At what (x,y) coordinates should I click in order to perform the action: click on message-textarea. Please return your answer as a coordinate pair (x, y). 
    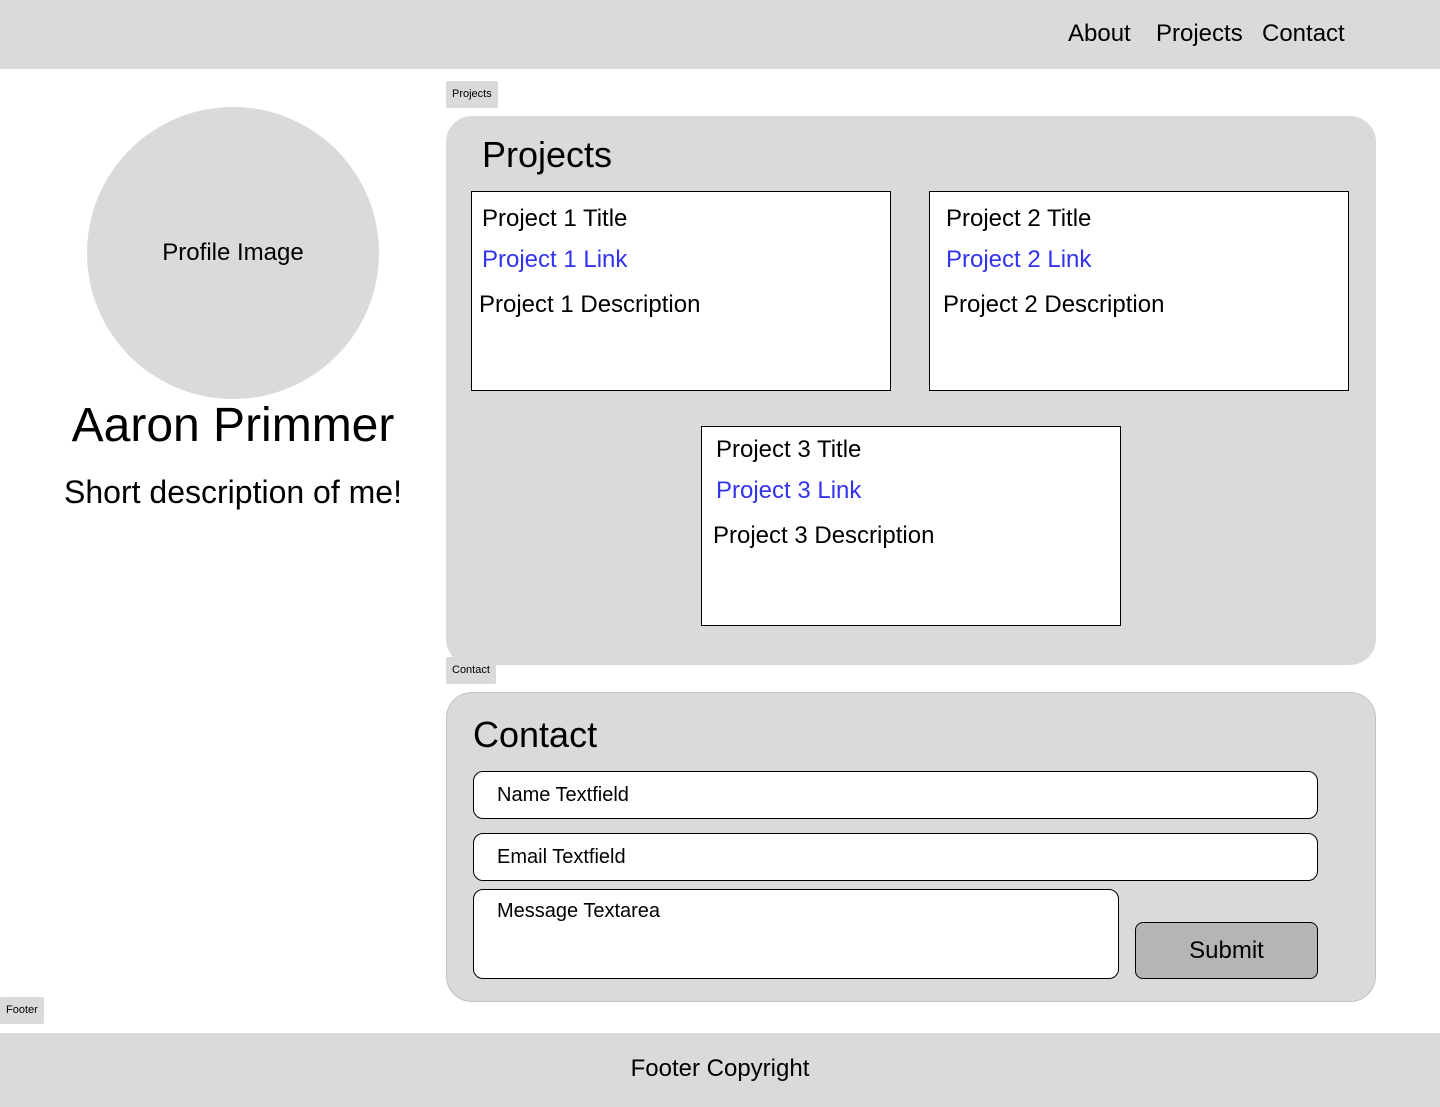
    Looking at the image, I should click on (796, 934).